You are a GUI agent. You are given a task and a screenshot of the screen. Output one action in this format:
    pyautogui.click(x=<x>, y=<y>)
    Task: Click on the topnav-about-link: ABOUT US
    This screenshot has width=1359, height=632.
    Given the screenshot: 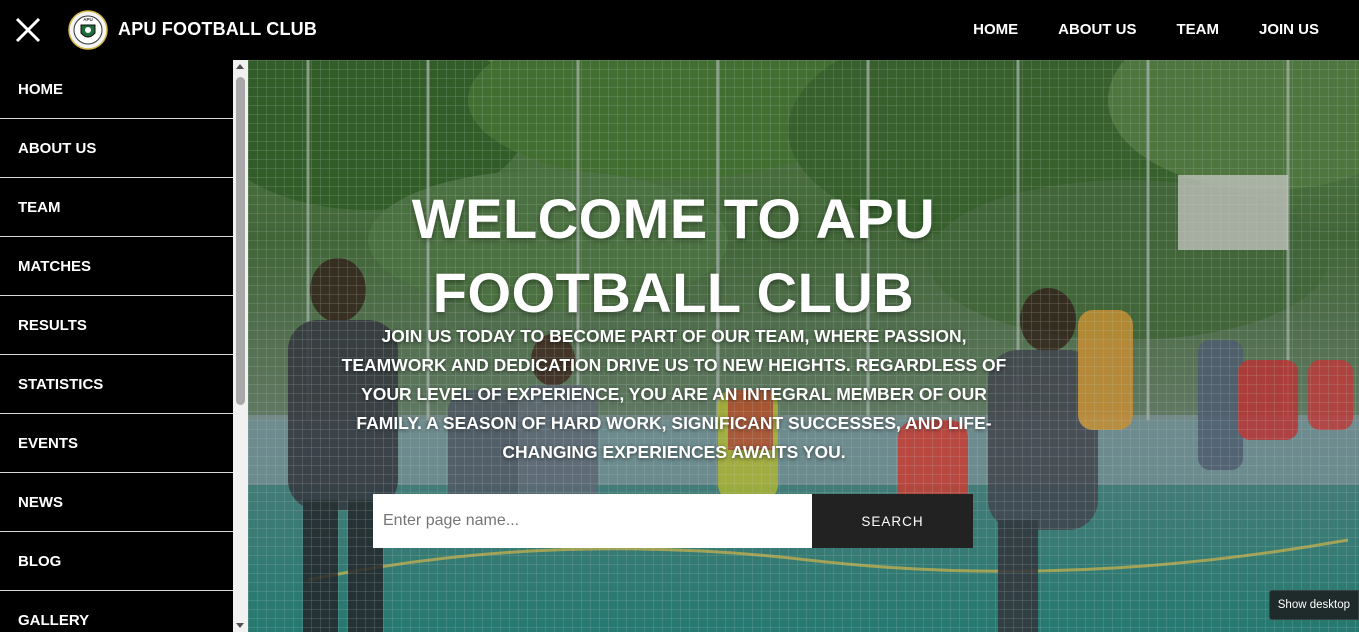 What is the action you would take?
    pyautogui.click(x=1097, y=29)
    